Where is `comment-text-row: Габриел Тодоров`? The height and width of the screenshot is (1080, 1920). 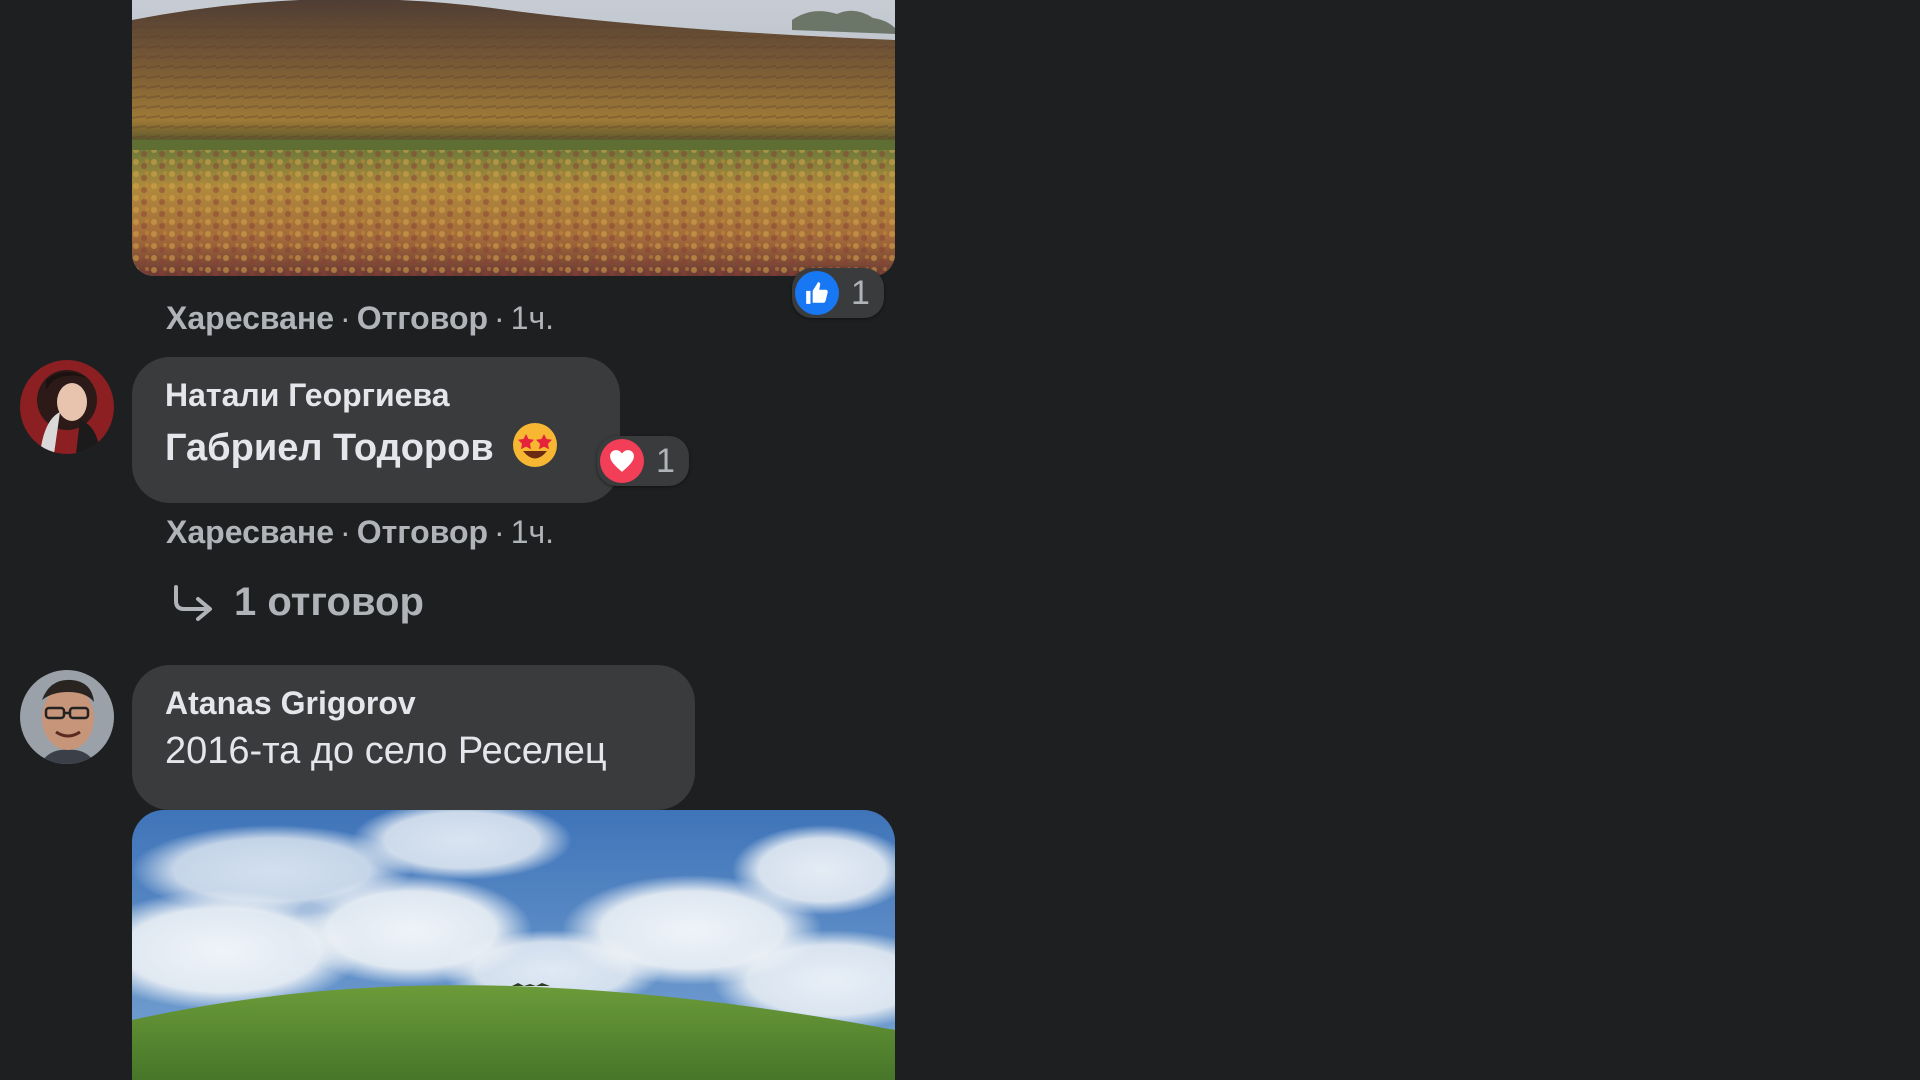
comment-text-row: Габриел Тодоров is located at coordinates (377, 450).